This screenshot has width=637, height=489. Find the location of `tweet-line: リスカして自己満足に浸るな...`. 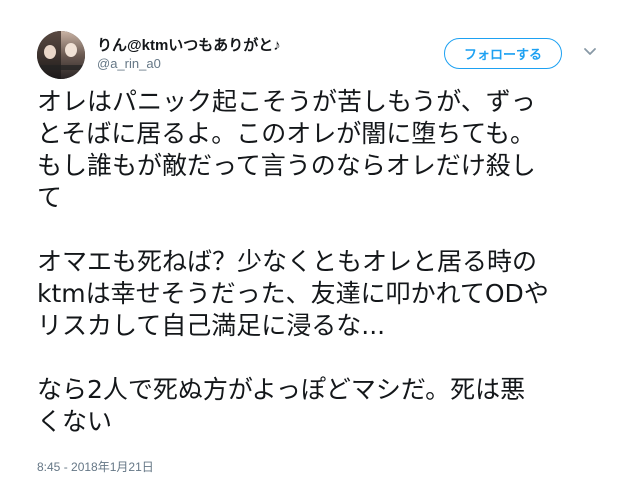

tweet-line: リスカして自己満足に浸るな... is located at coordinates (211, 325).